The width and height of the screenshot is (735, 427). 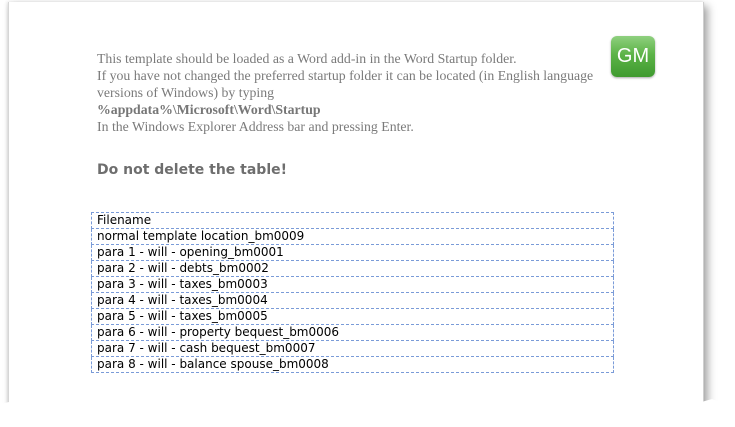 I want to click on table-cell: para 1 - will - opening_bm0001, so click(x=352, y=252).